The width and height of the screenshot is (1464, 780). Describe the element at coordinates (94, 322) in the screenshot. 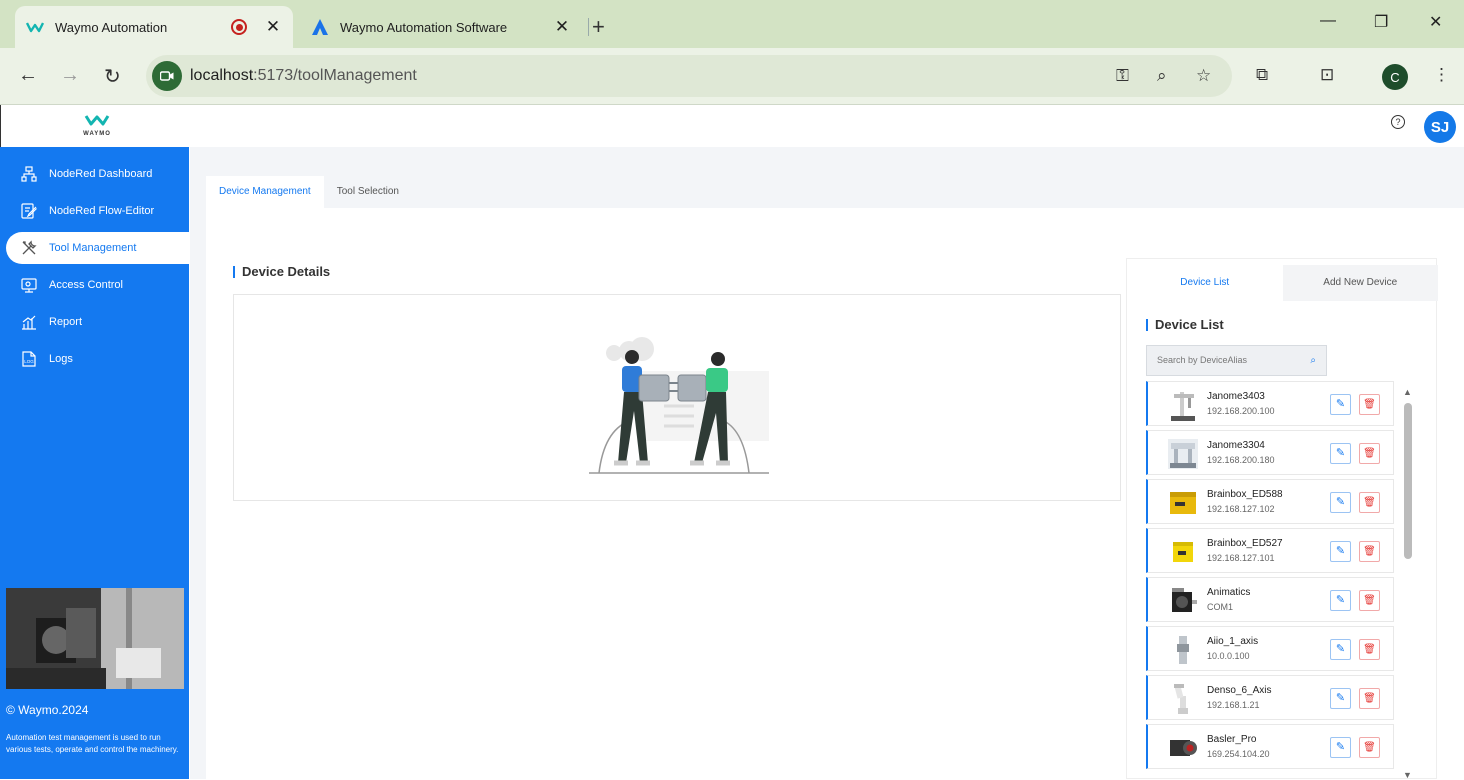

I see `sidebar-item-report: Report` at that location.